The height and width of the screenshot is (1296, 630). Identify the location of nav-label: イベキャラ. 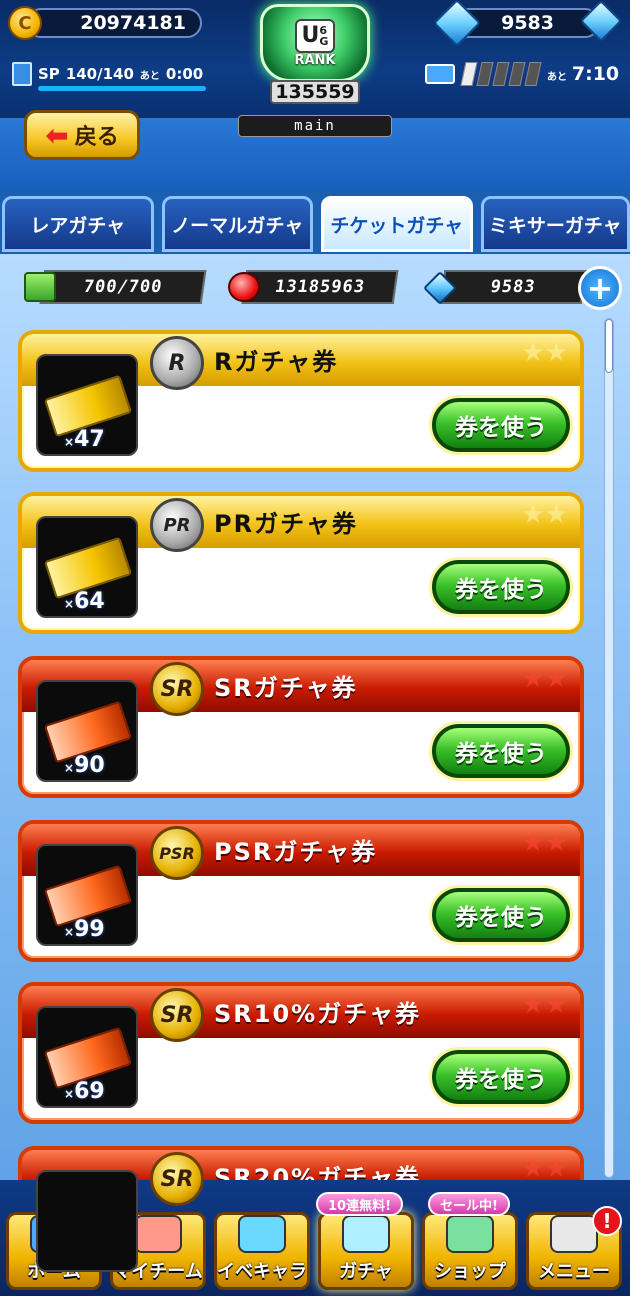
(262, 1271).